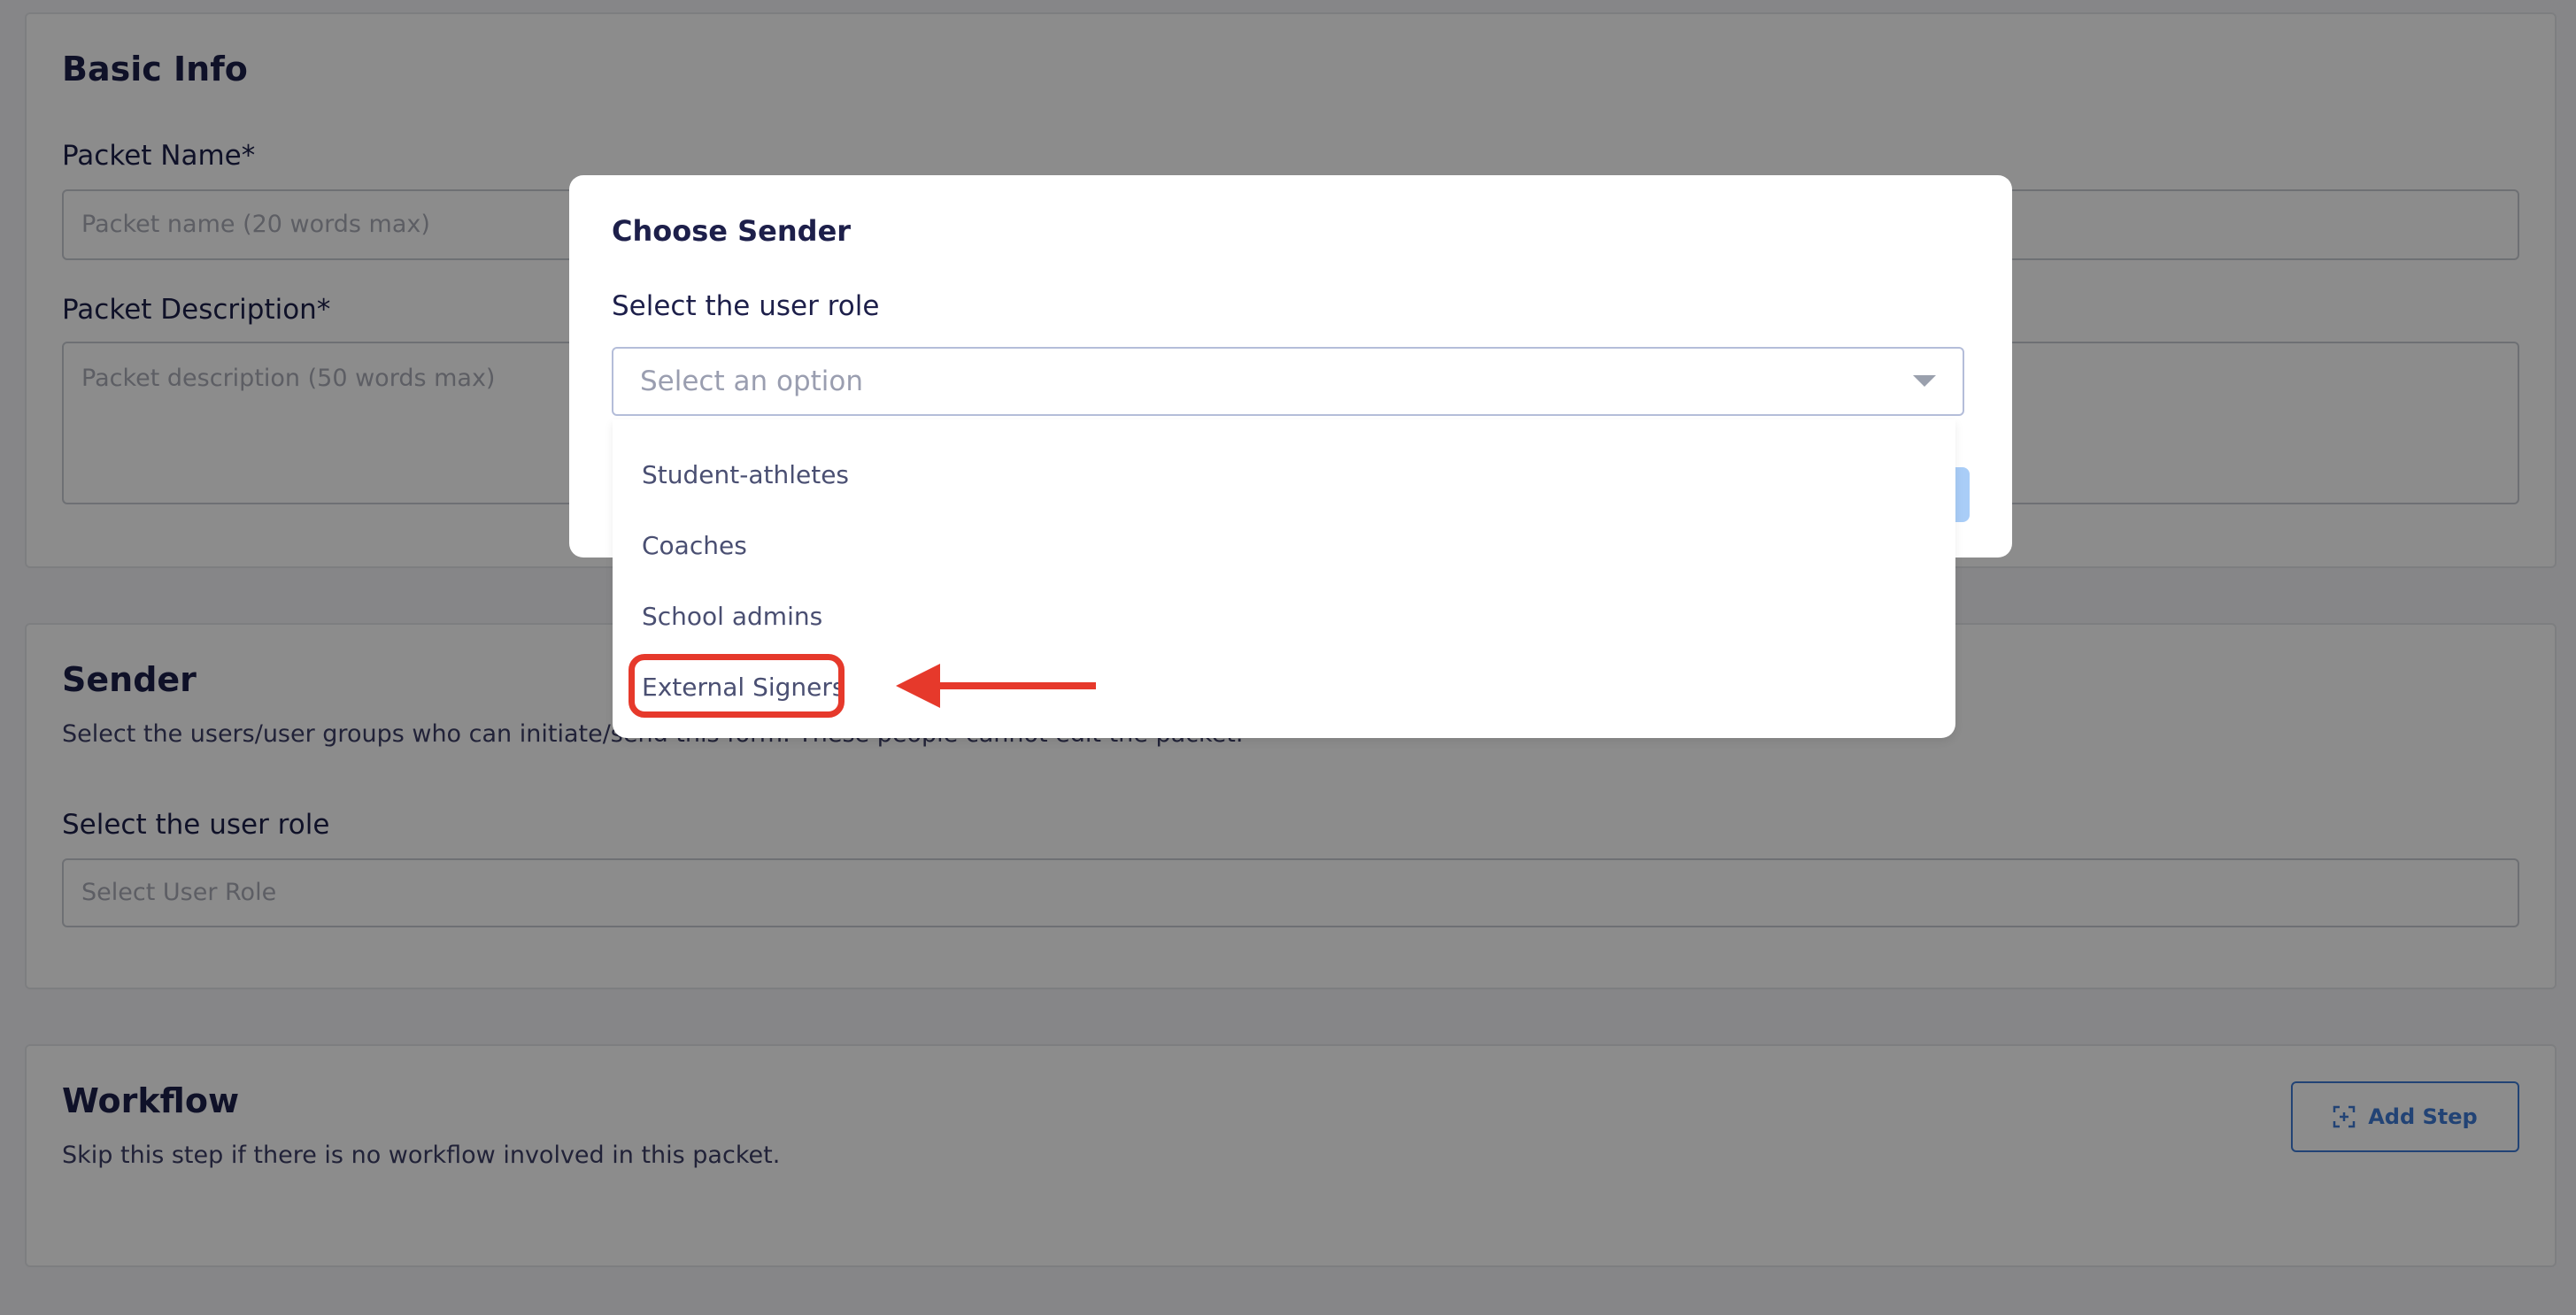 This screenshot has width=2576, height=1315. Describe the element at coordinates (737, 686) in the screenshot. I see `highlight-box` at that location.